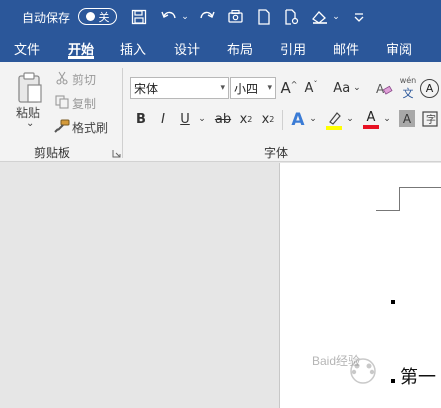 This screenshot has height=408, width=441. I want to click on font-color-swatch, so click(371, 127).